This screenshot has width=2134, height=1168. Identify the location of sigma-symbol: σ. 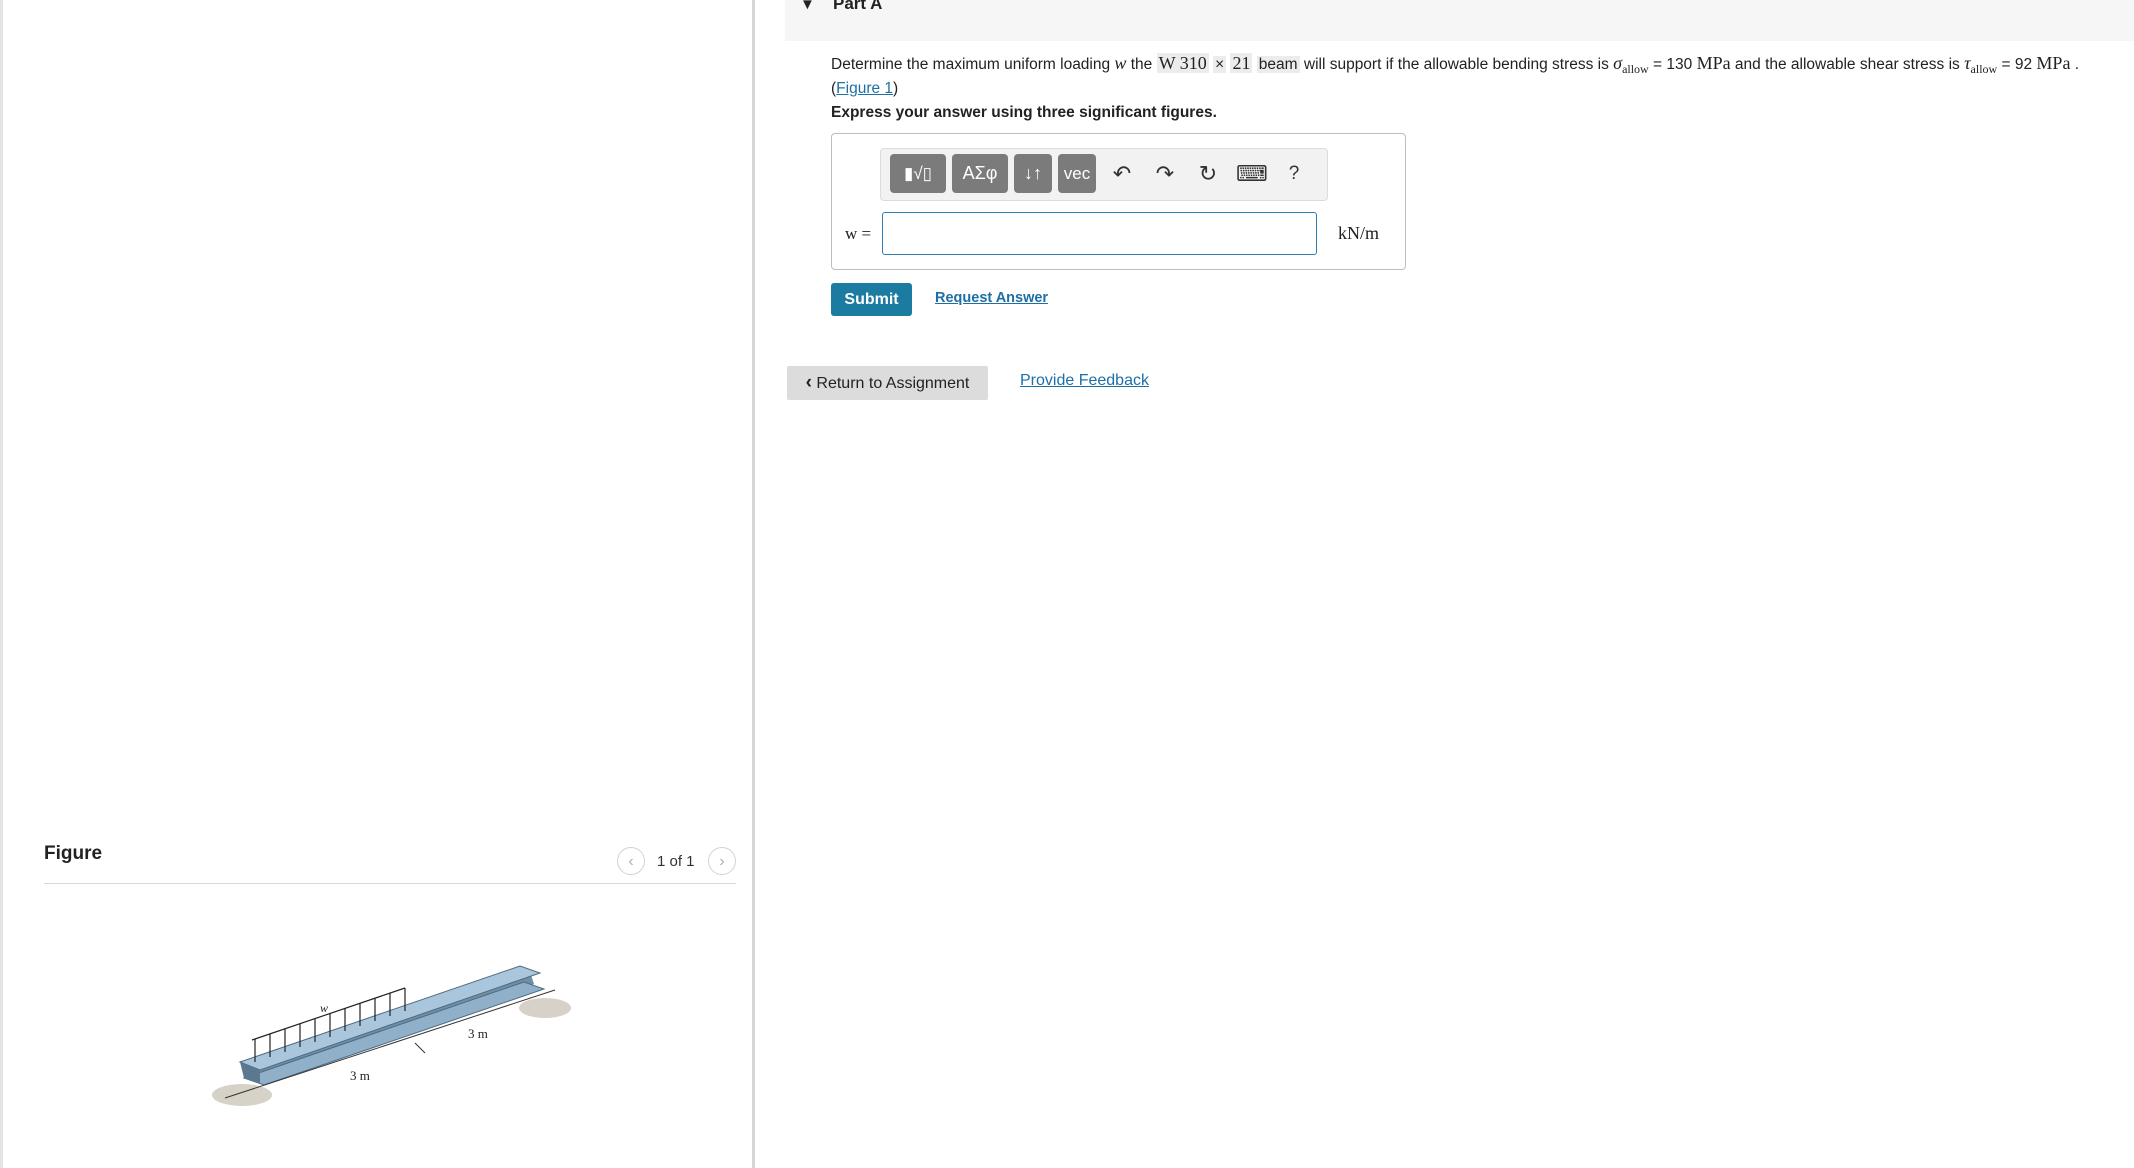
(1618, 63).